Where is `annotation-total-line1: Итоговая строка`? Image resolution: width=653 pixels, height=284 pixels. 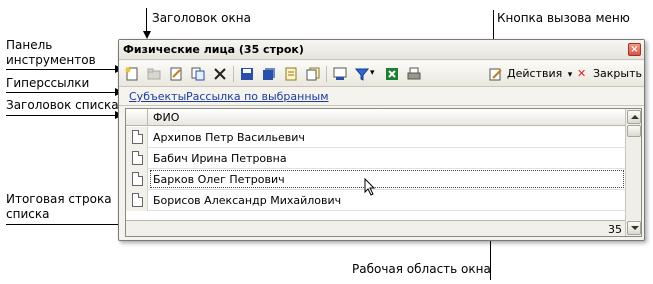
annotation-total-line1: Итоговая строка is located at coordinates (59, 199).